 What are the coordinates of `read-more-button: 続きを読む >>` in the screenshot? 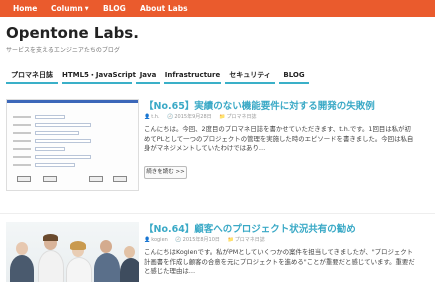 It's located at (165, 172).